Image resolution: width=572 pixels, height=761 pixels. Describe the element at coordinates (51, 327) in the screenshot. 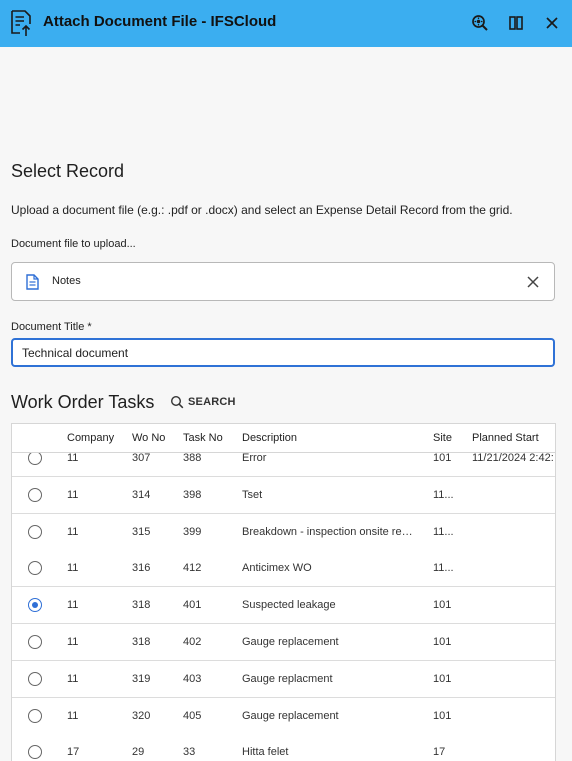

I see `document-title-label: Document Title *` at that location.